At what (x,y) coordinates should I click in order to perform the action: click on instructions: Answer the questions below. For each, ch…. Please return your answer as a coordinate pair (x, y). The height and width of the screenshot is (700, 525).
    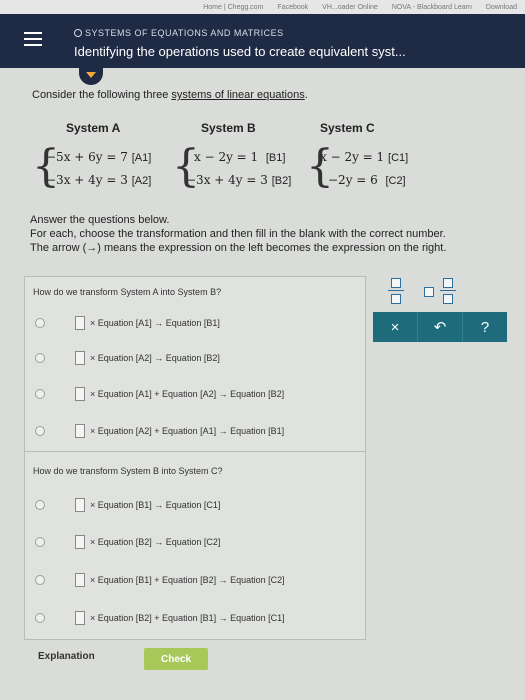
    Looking at the image, I should click on (238, 234).